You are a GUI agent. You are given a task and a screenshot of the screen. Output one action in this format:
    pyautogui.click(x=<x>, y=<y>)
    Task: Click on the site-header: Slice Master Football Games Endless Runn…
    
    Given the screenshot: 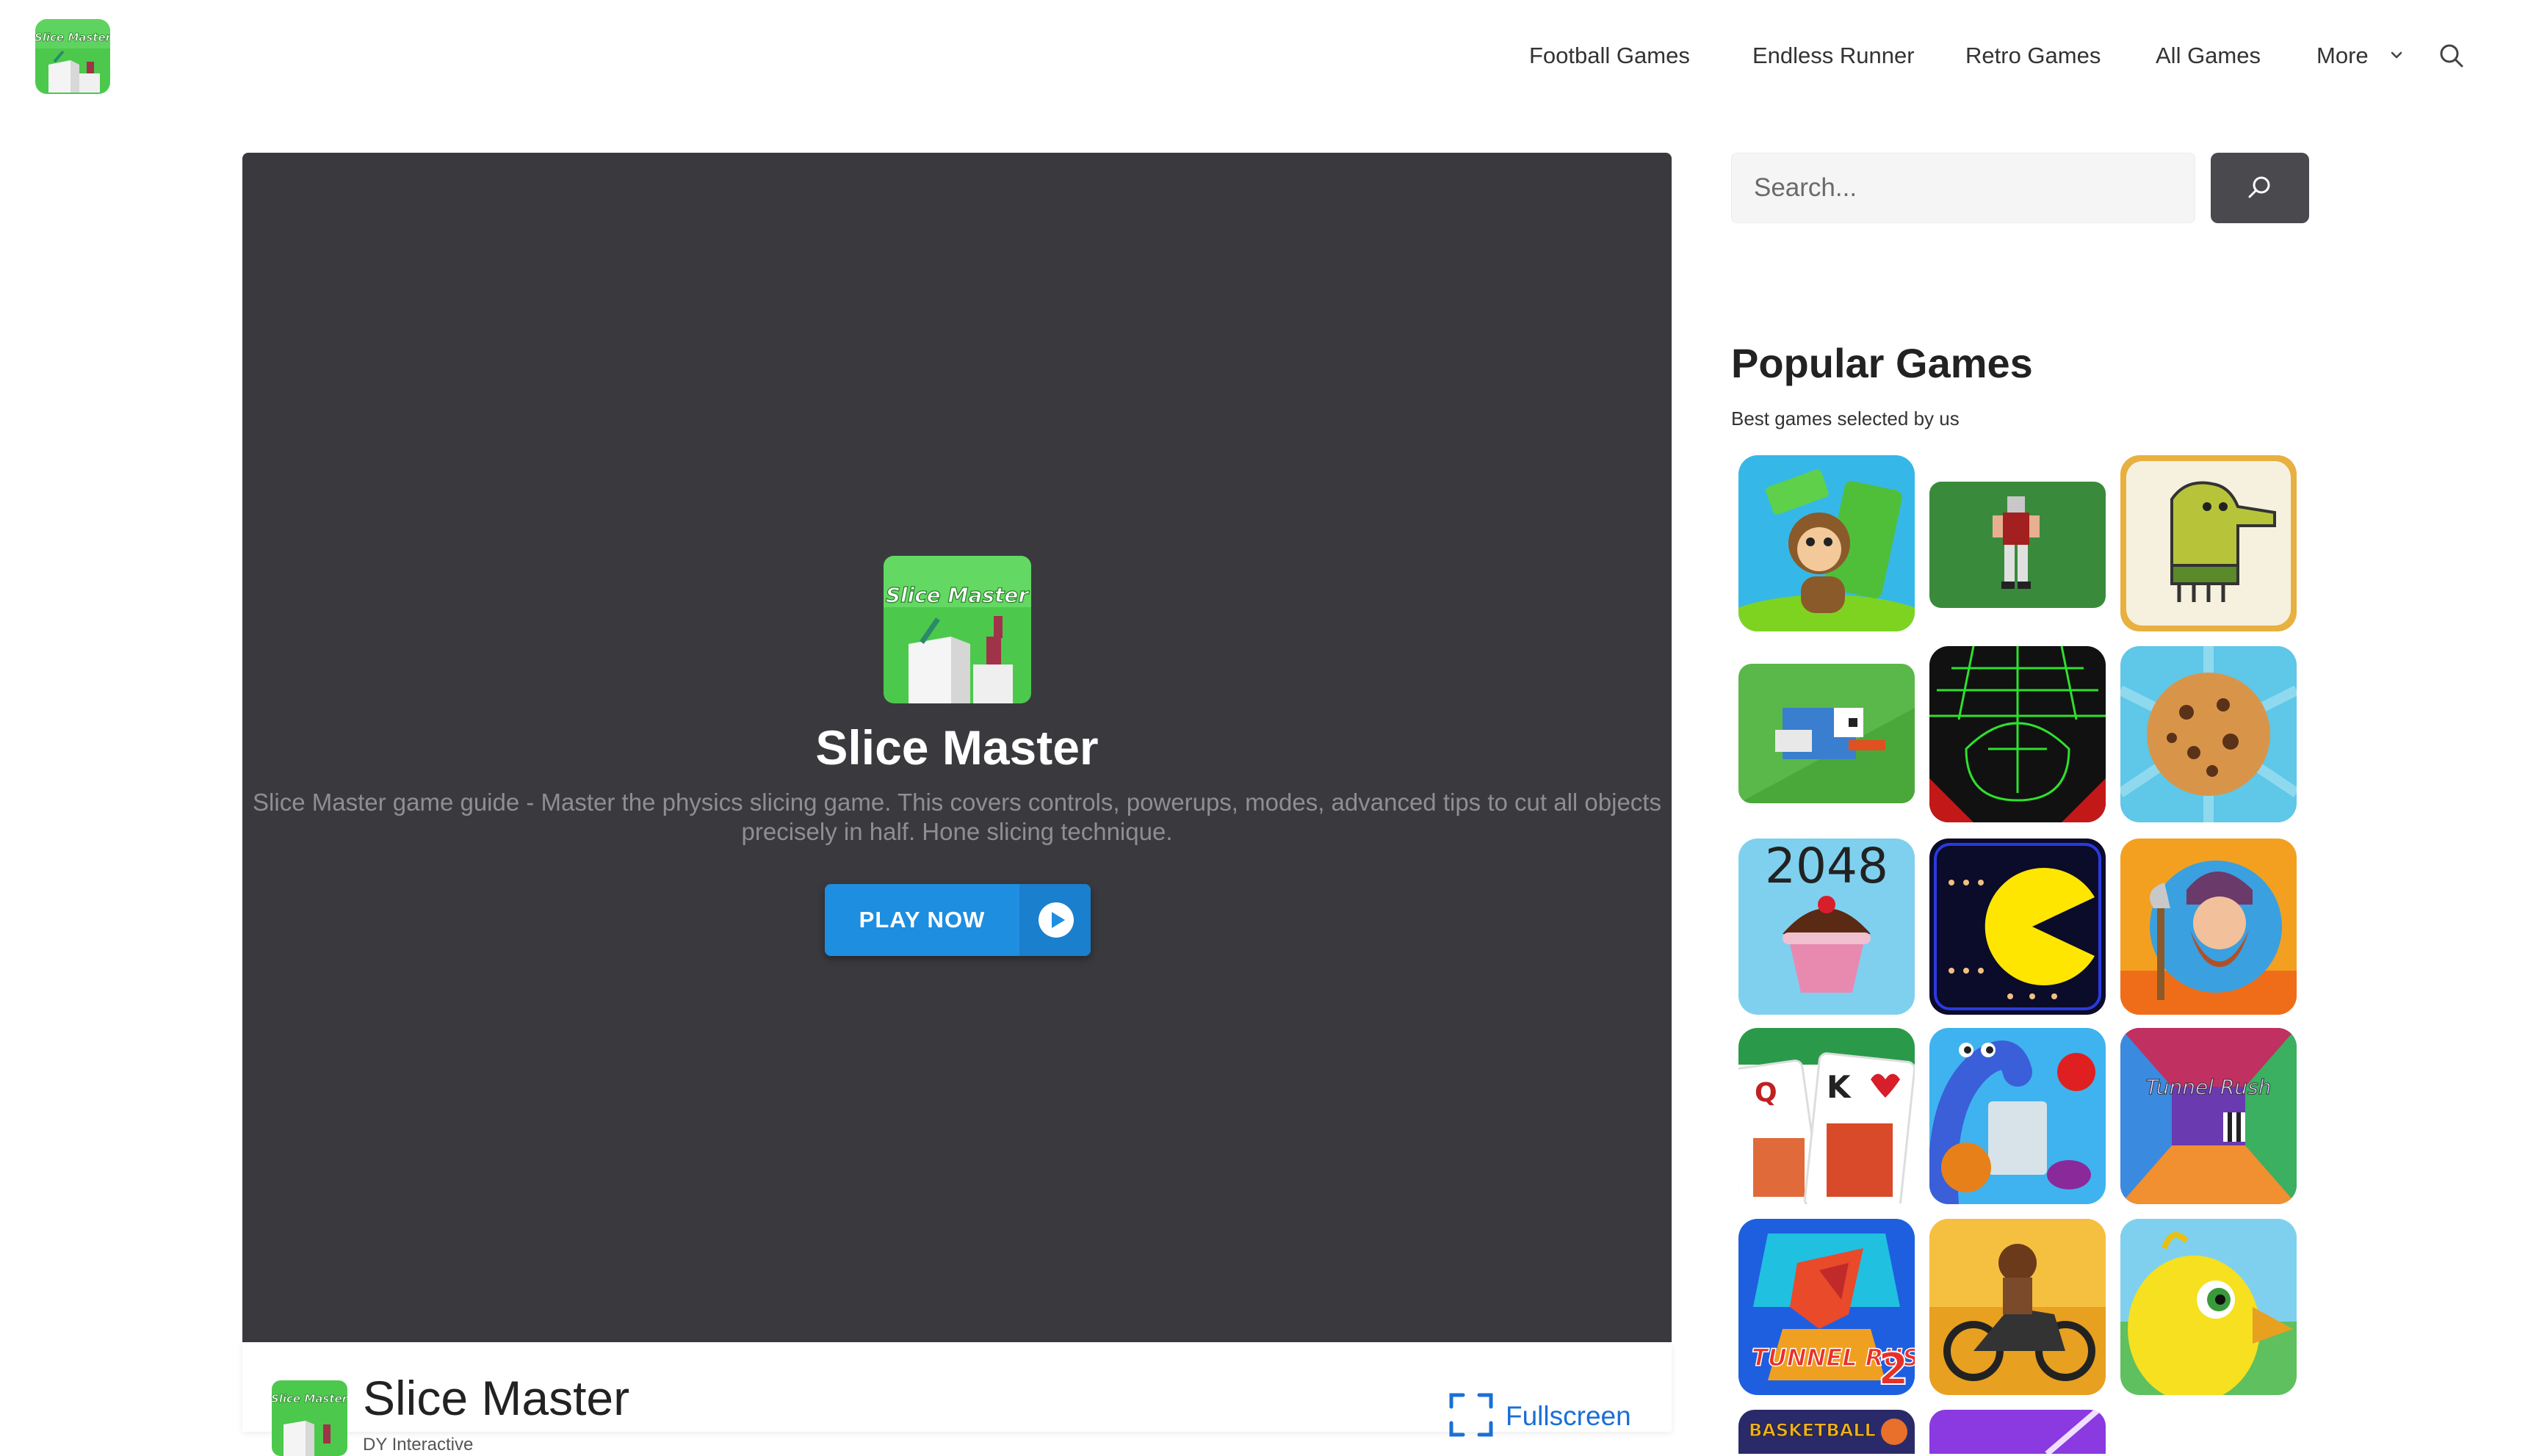 What is the action you would take?
    pyautogui.click(x=1264, y=55)
    